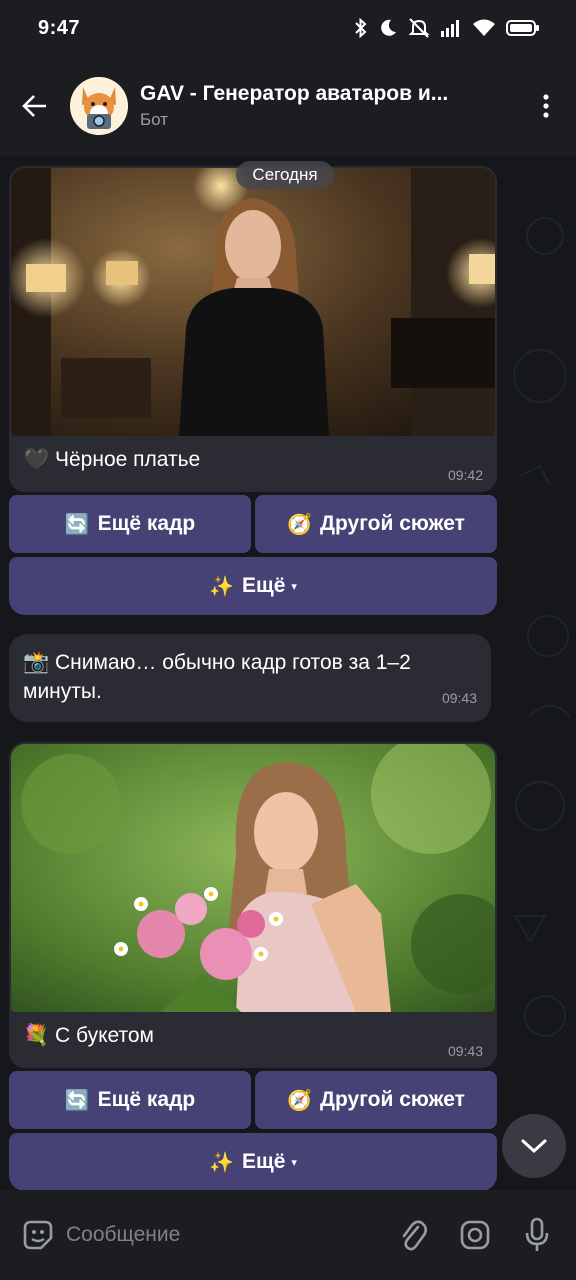 This screenshot has height=1280, width=576. I want to click on camera-emoji: 📸, so click(36, 662).